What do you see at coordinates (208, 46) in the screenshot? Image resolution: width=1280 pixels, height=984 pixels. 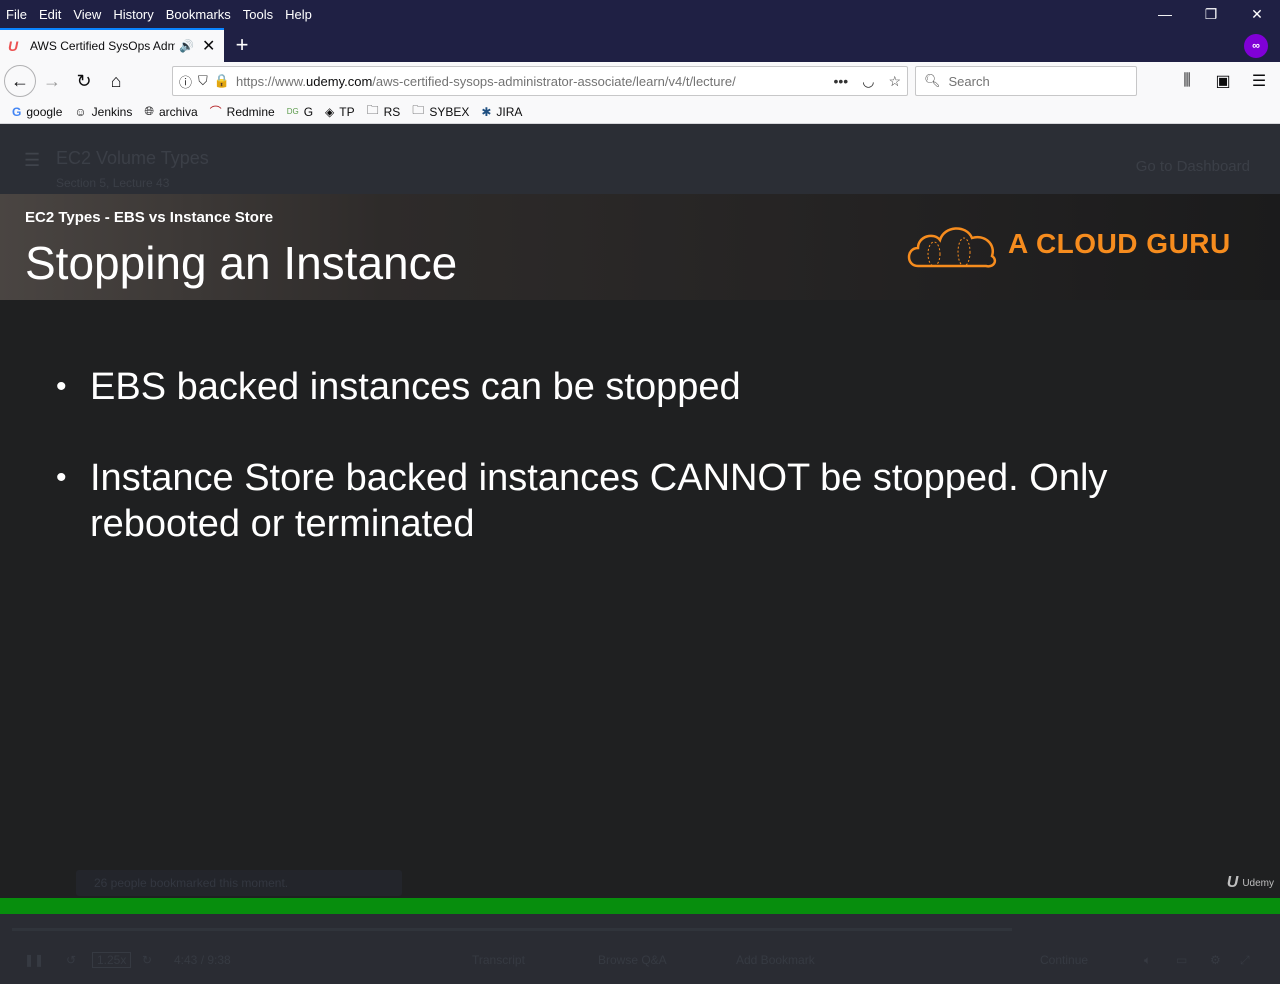 I see `close-tab-button: ✕` at bounding box center [208, 46].